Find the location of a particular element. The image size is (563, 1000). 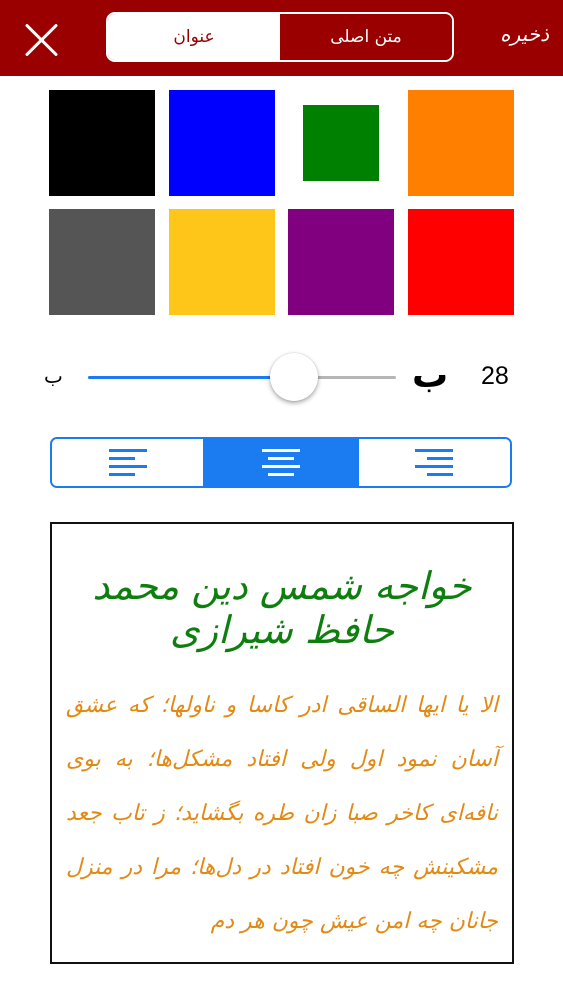

font-size-slider-thumb is located at coordinates (294, 377).